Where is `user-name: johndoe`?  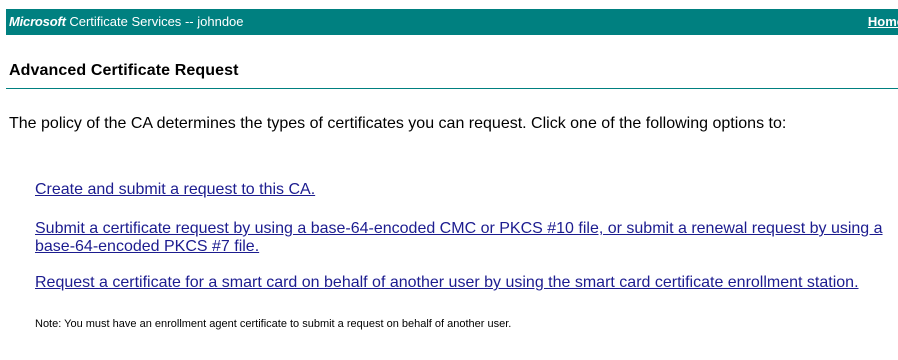 user-name: johndoe is located at coordinates (220, 21).